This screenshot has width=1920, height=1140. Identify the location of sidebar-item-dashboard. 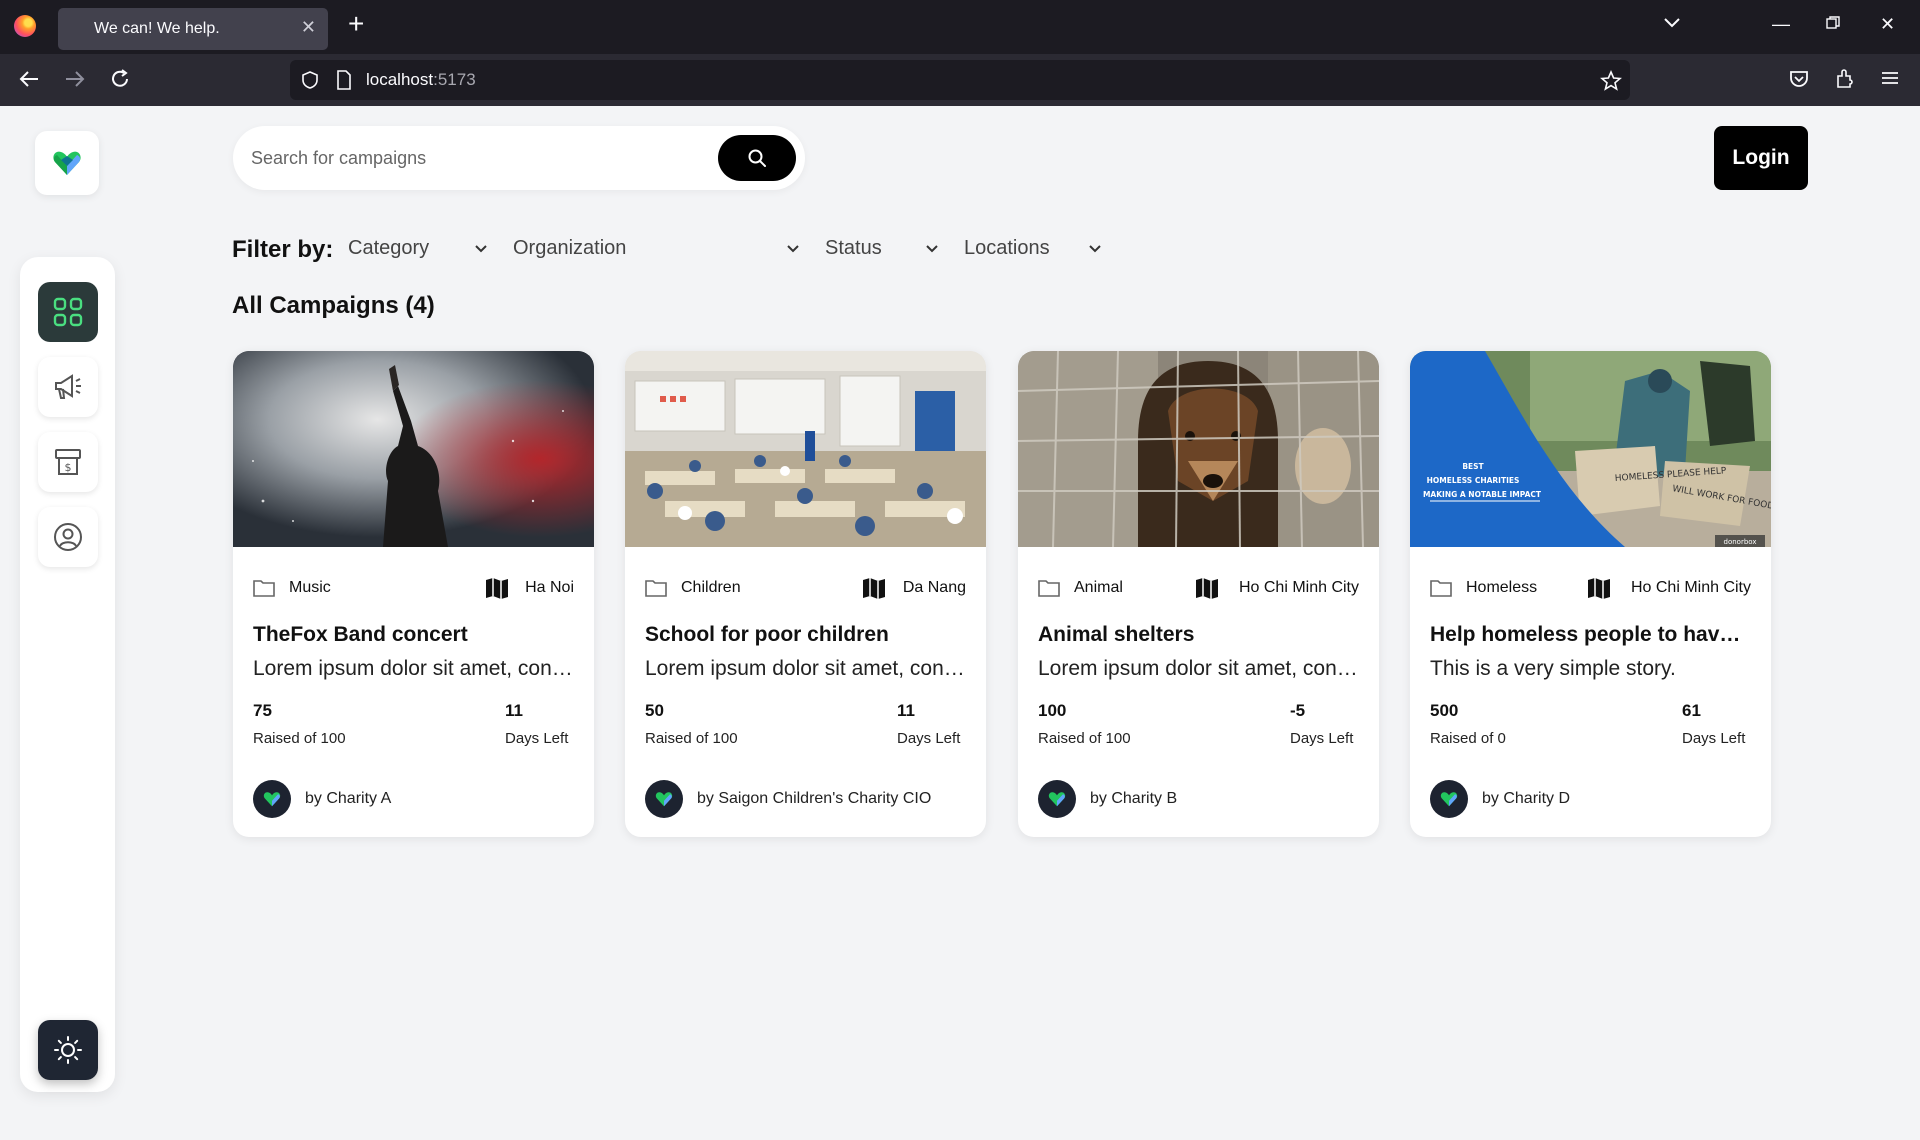
(68, 312).